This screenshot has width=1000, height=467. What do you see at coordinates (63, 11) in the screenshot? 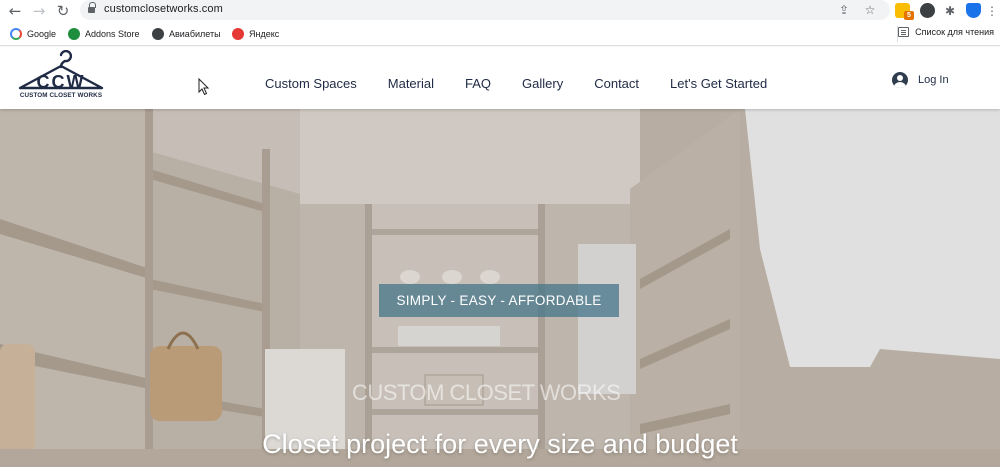
I see `reload-icon: ↻` at bounding box center [63, 11].